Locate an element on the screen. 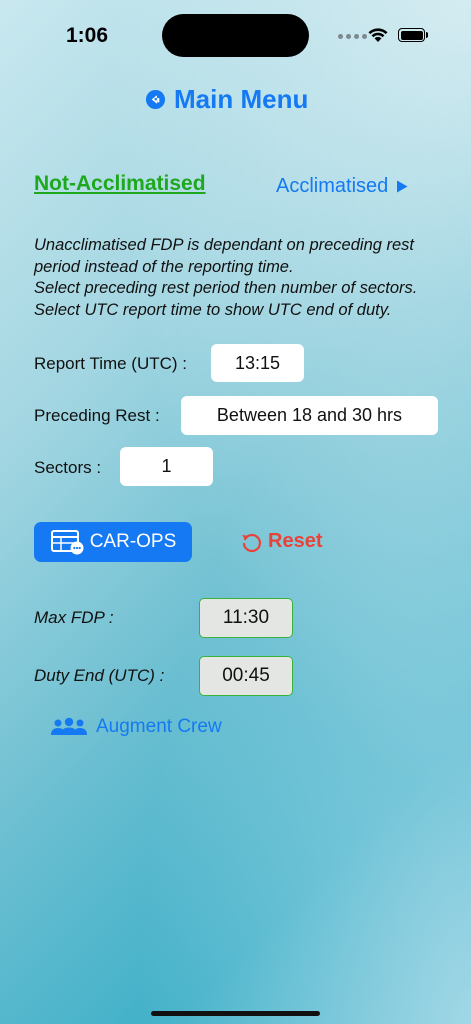 The height and width of the screenshot is (1024, 471). back-arrow-circle-icon is located at coordinates (155, 99).